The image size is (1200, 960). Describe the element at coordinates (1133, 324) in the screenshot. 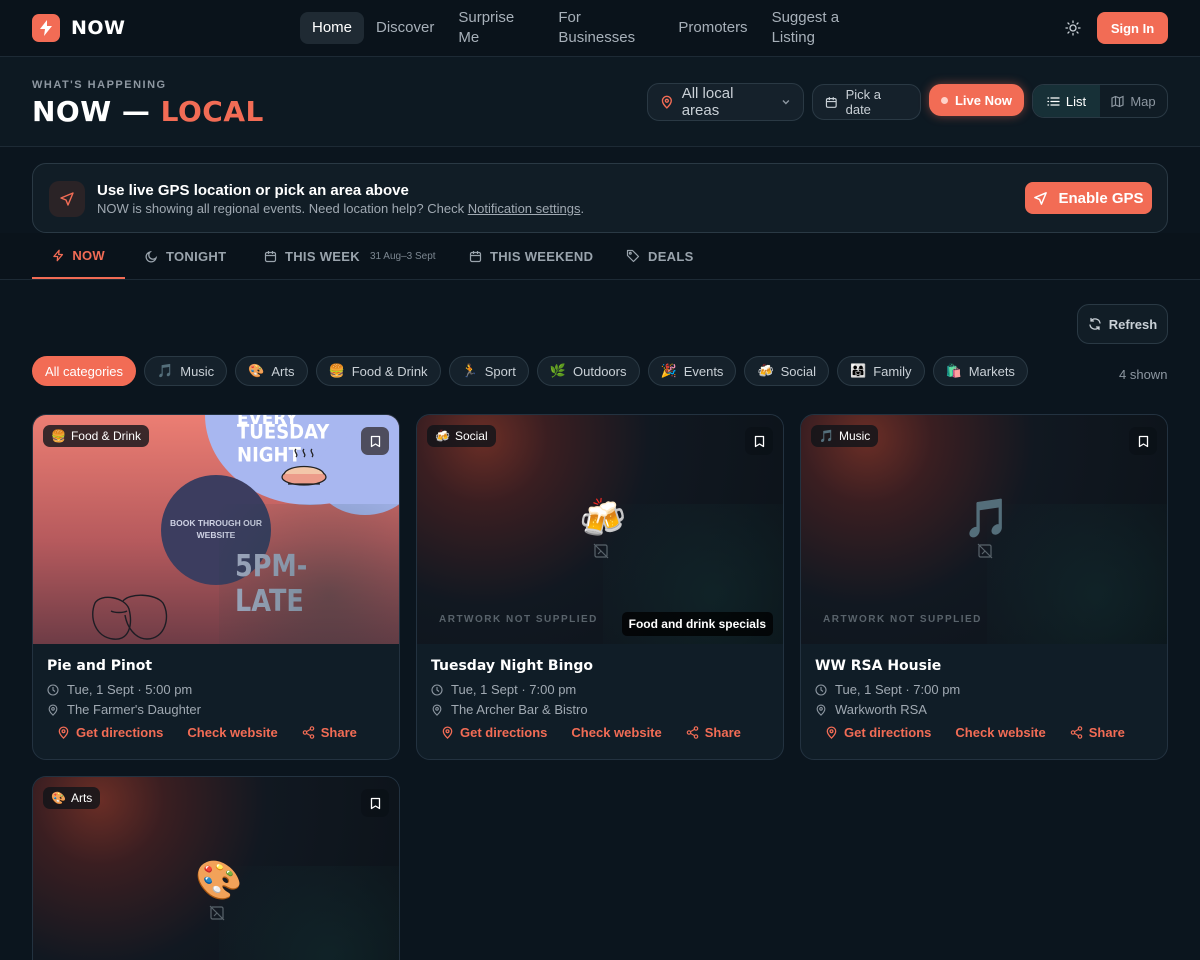

I see `refresh-label: Refresh` at that location.